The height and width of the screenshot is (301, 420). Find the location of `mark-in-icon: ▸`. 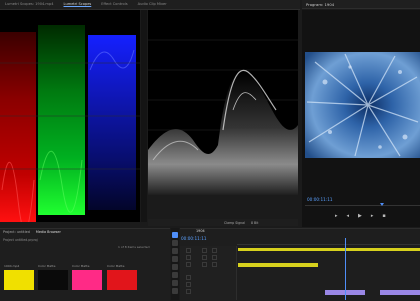

mark-in-icon: ▸ is located at coordinates (336, 216).